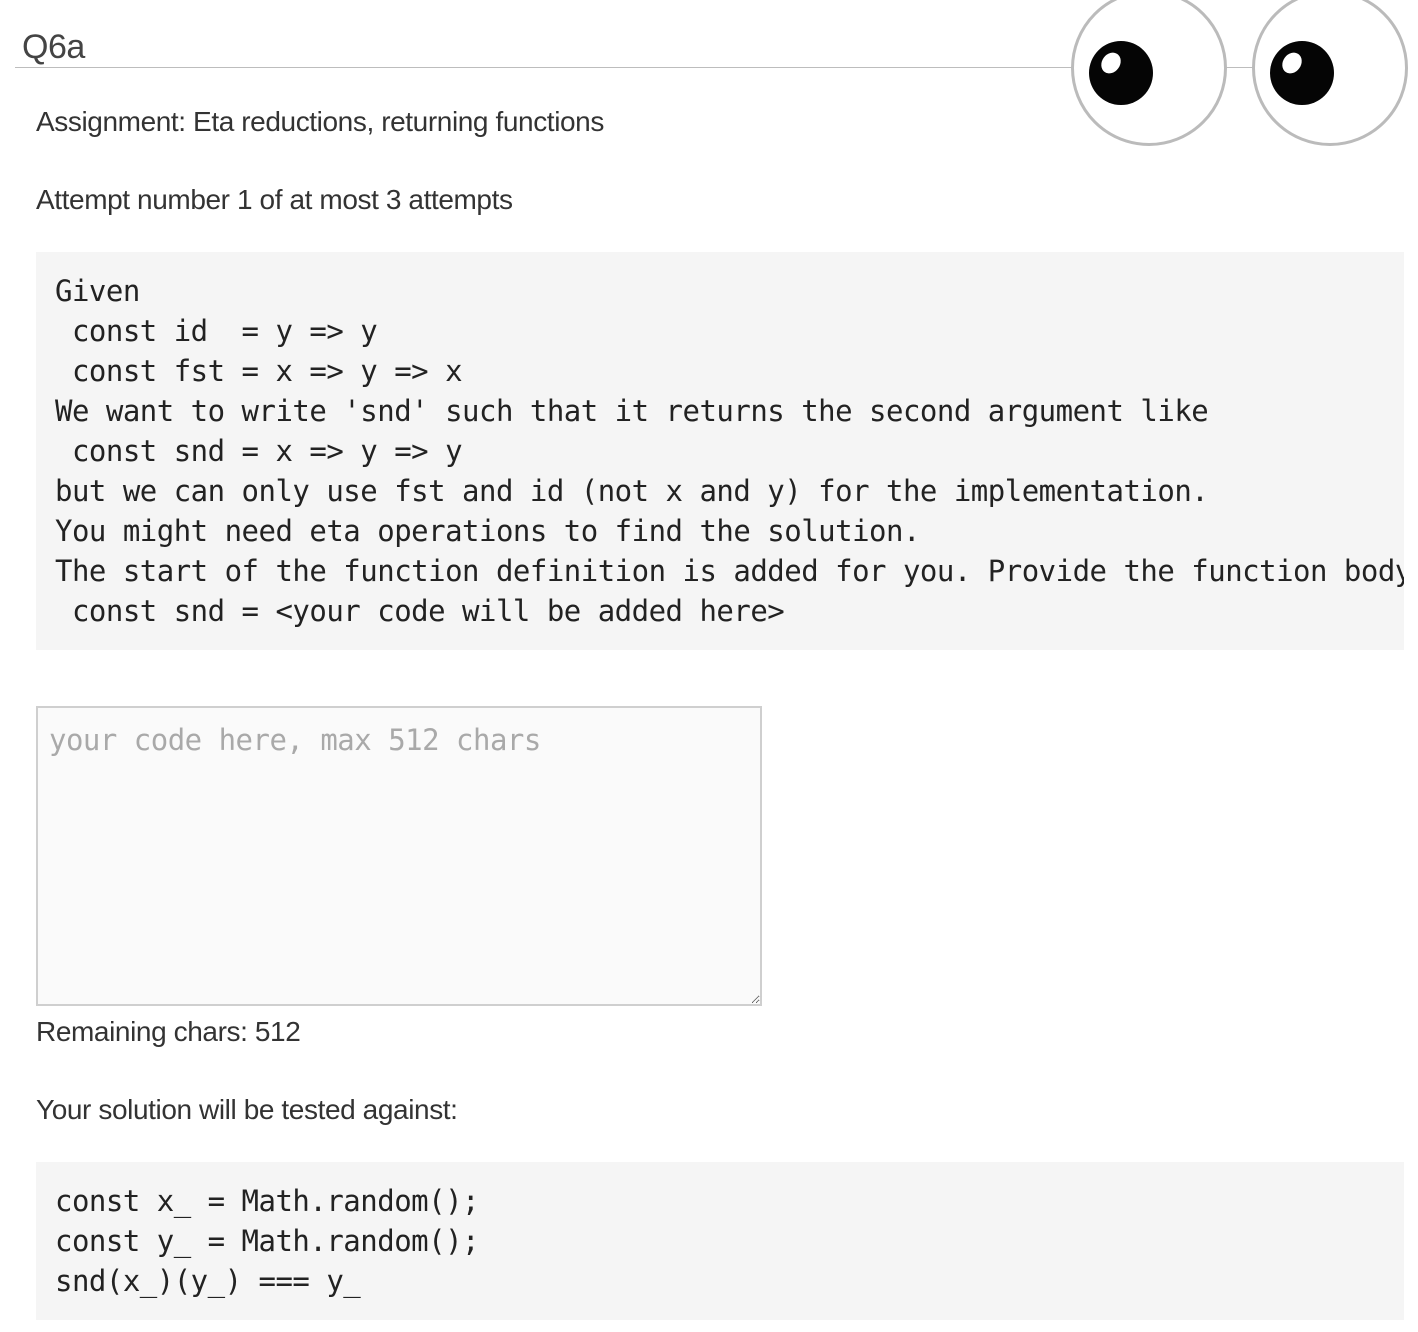 This screenshot has width=1418, height=1332. What do you see at coordinates (1111, 63) in the screenshot?
I see `left-glint-icon` at bounding box center [1111, 63].